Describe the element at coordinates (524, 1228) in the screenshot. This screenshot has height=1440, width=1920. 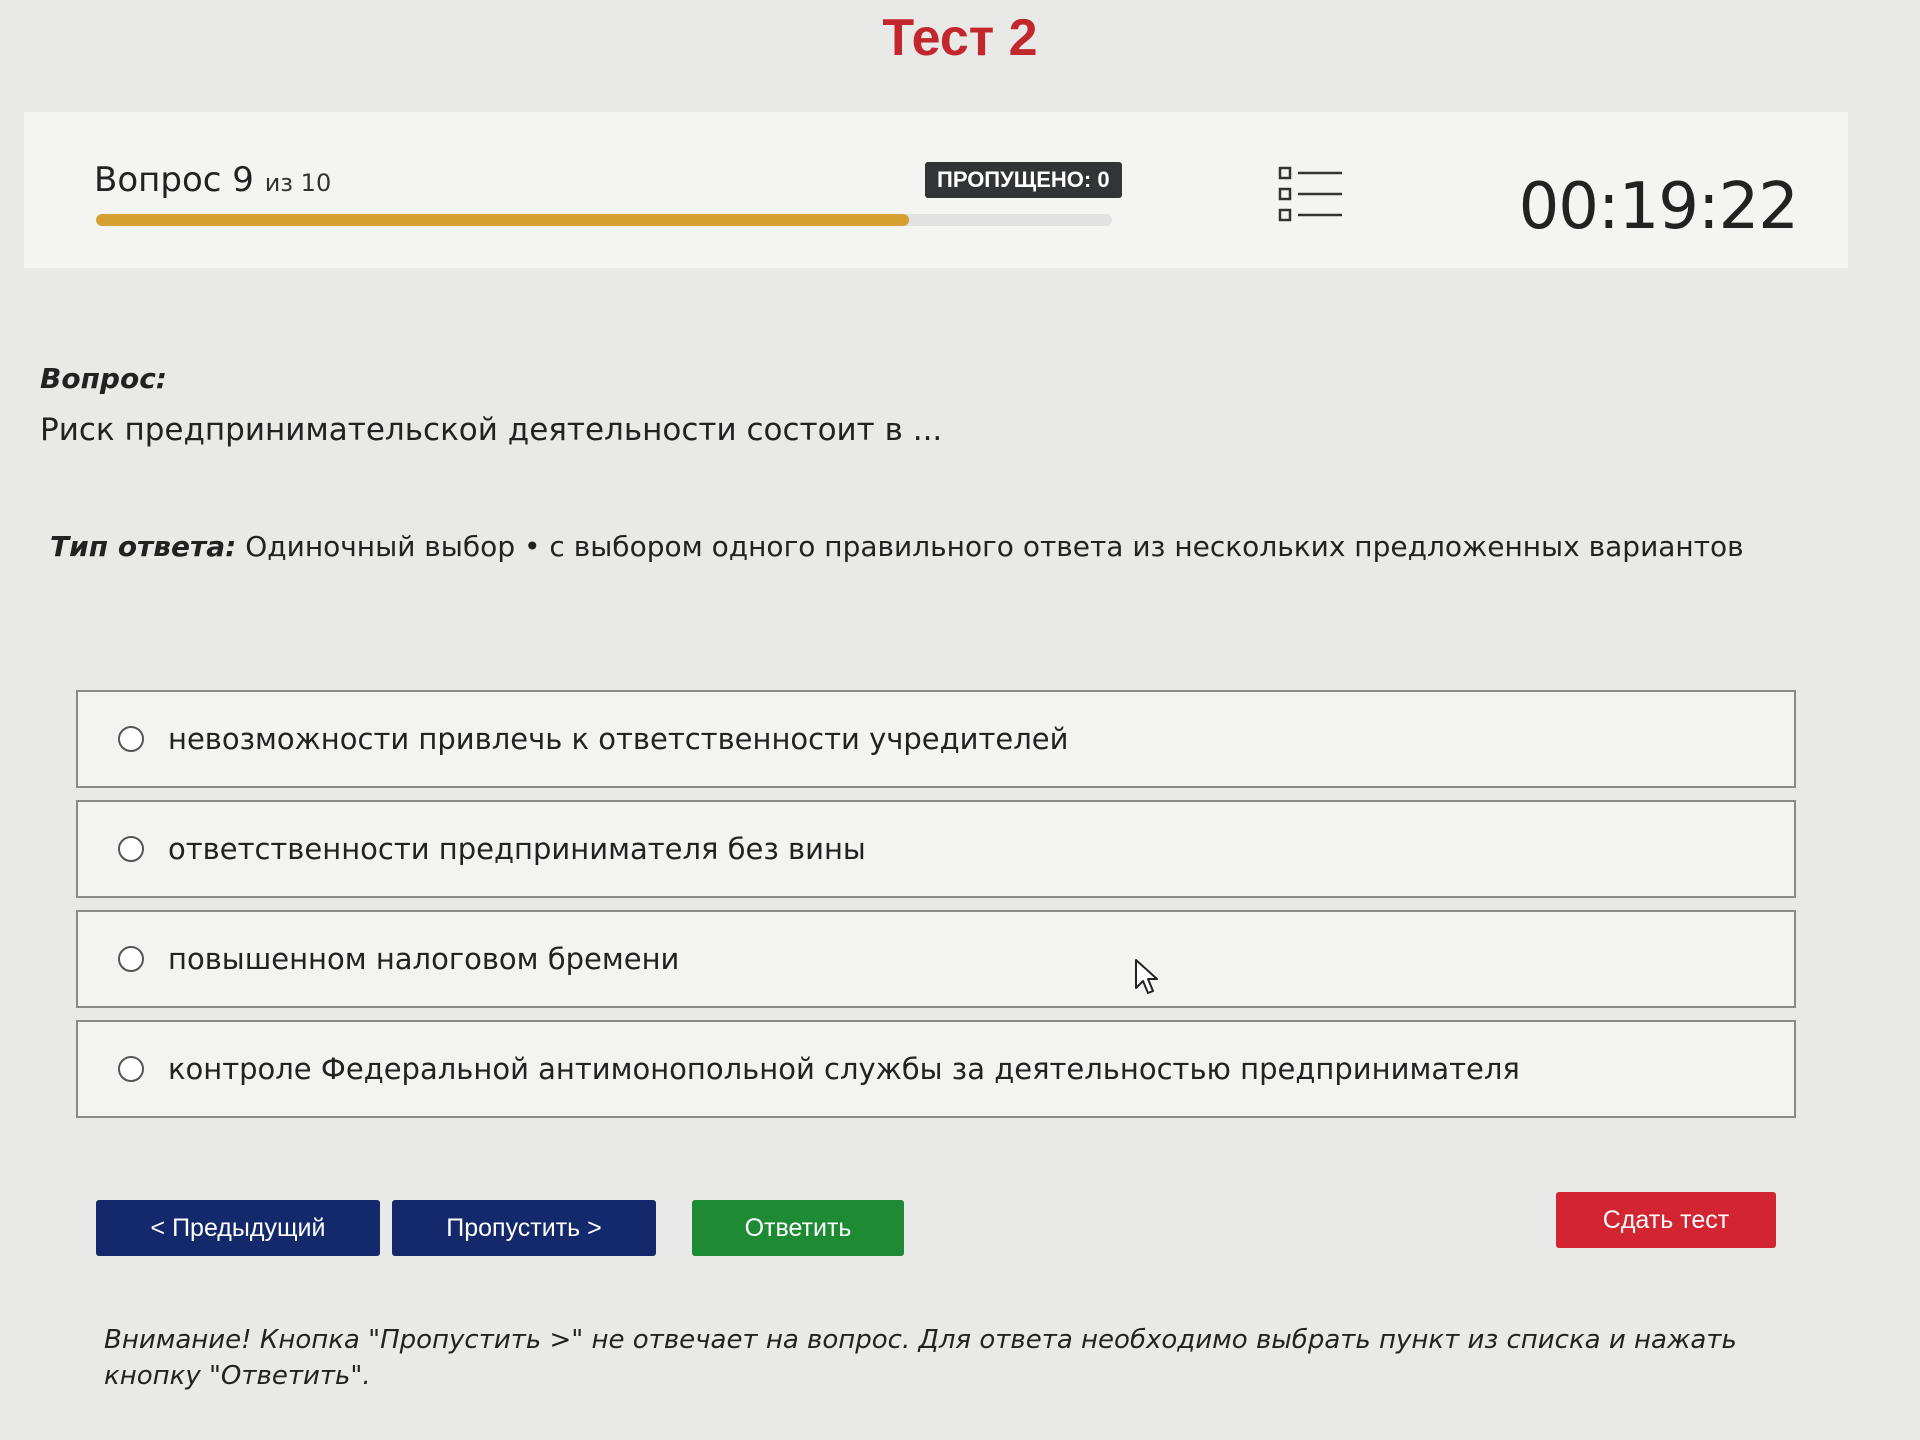
I see `skip-button: Пропустить >` at that location.